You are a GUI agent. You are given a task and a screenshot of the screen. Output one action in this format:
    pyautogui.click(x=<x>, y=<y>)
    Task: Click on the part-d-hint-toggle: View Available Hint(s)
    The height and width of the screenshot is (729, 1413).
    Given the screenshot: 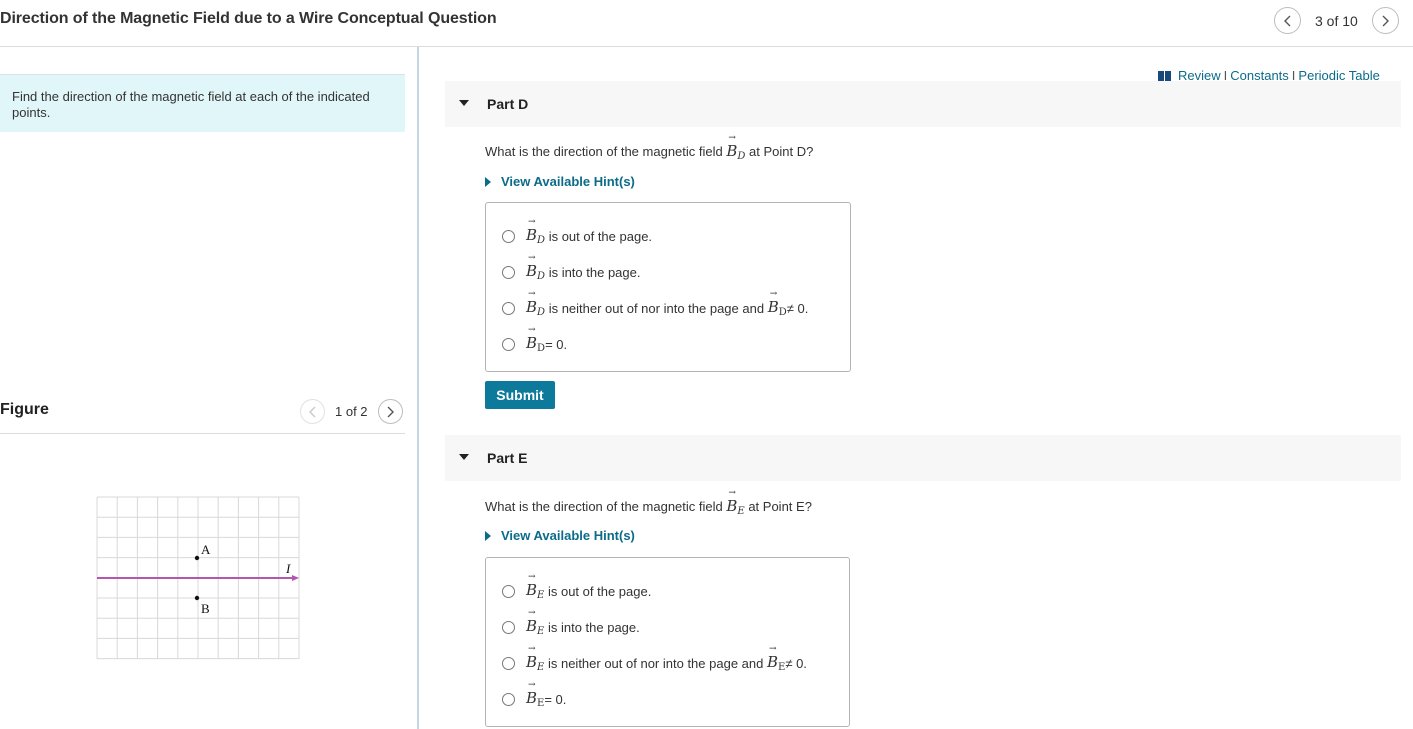 What is the action you would take?
    pyautogui.click(x=560, y=181)
    